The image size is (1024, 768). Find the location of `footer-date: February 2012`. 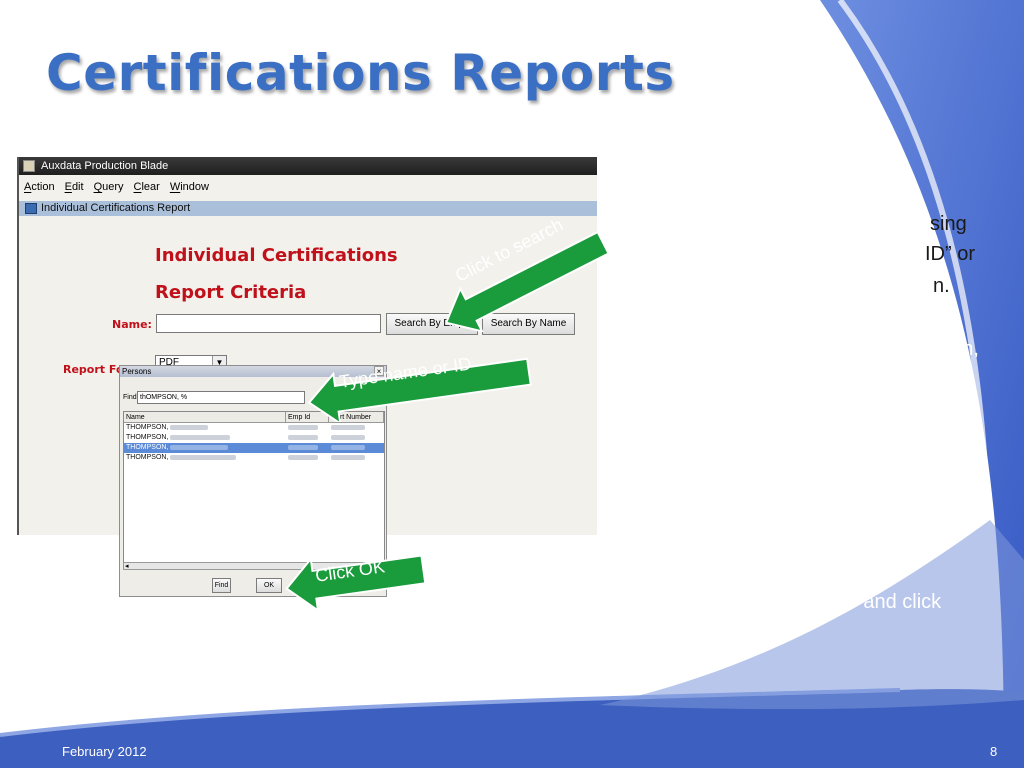

footer-date: February 2012 is located at coordinates (104, 751).